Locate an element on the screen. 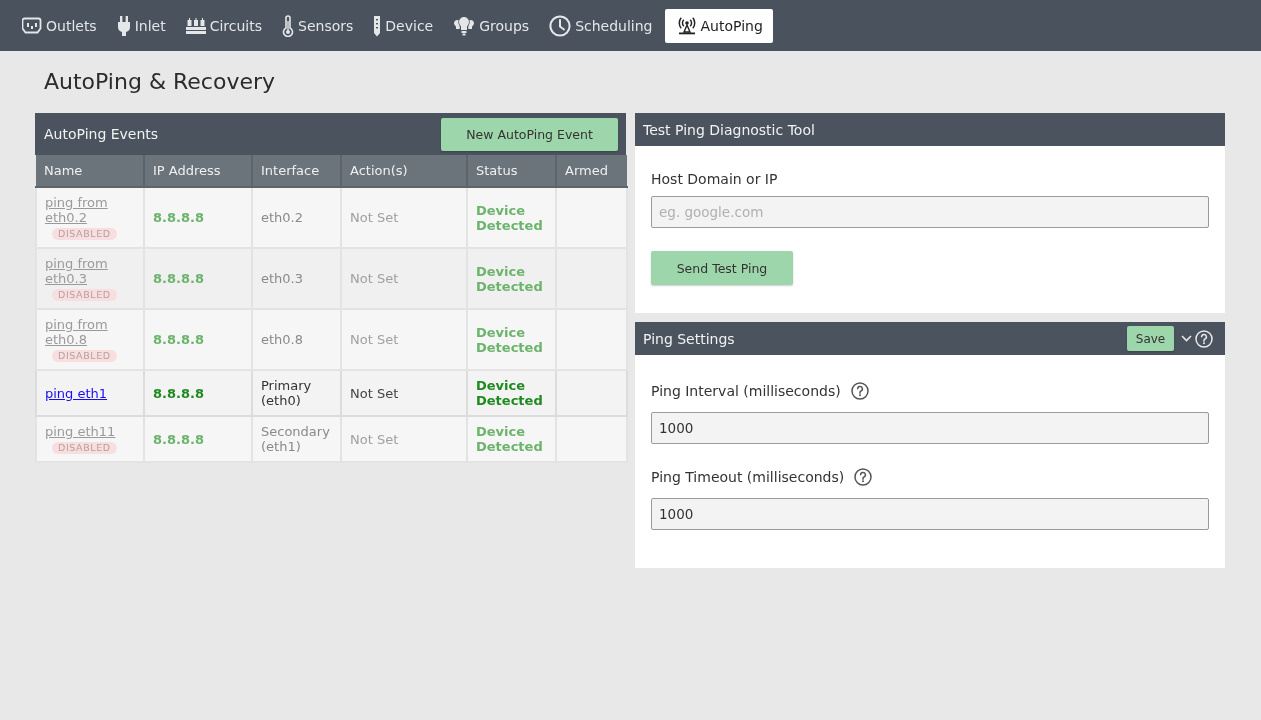 This screenshot has height=720, width=1261. outlet-icon is located at coordinates (32, 25).